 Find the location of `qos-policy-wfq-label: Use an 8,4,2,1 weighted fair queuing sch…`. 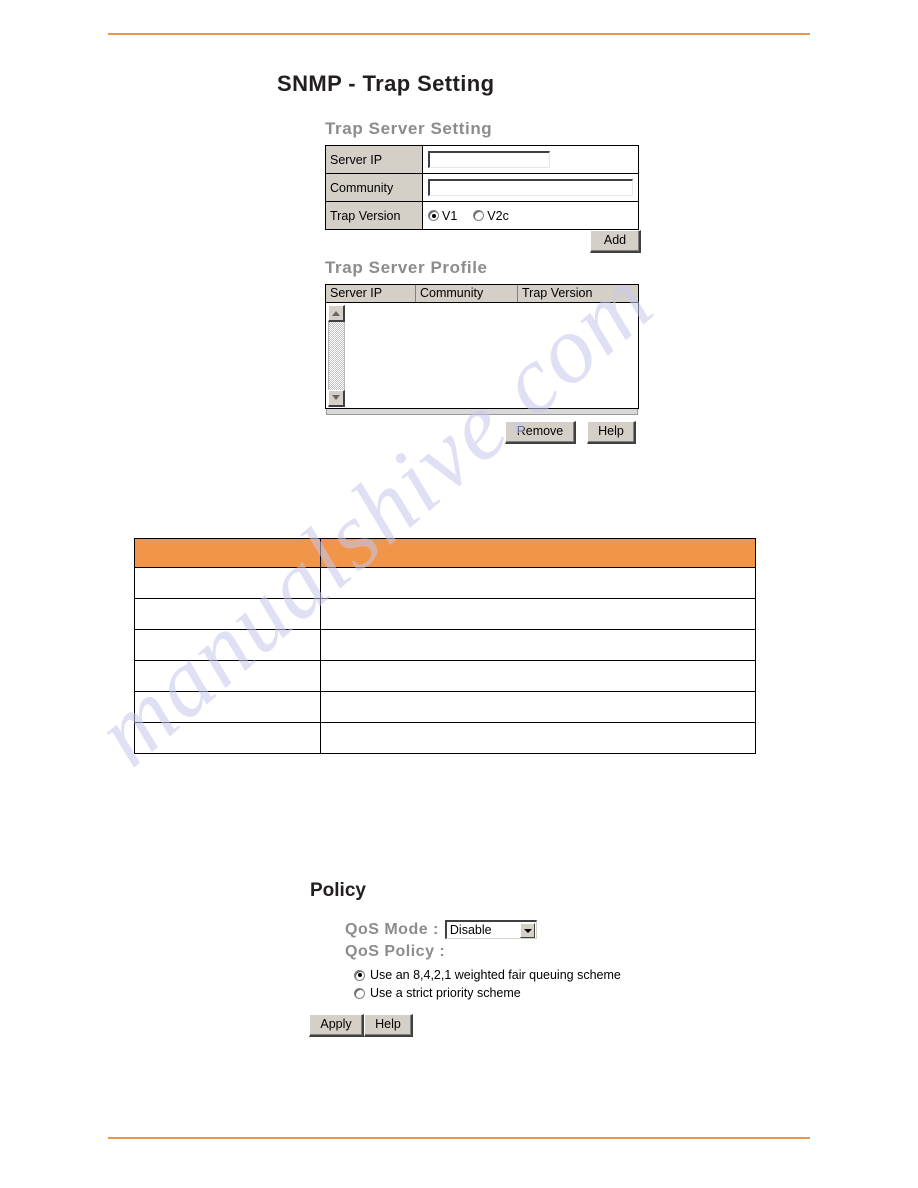

qos-policy-wfq-label: Use an 8,4,2,1 weighted fair queuing sch… is located at coordinates (495, 975).